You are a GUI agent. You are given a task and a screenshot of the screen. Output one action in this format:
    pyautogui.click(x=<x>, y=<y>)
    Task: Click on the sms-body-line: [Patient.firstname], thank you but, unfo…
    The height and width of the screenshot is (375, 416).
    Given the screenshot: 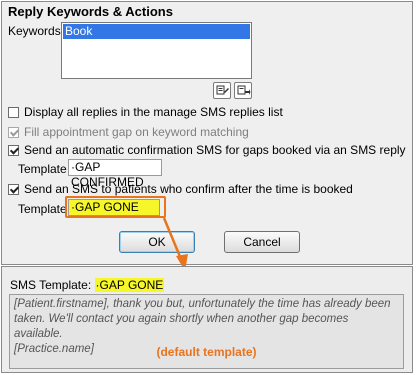 What is the action you would take?
    pyautogui.click(x=202, y=304)
    